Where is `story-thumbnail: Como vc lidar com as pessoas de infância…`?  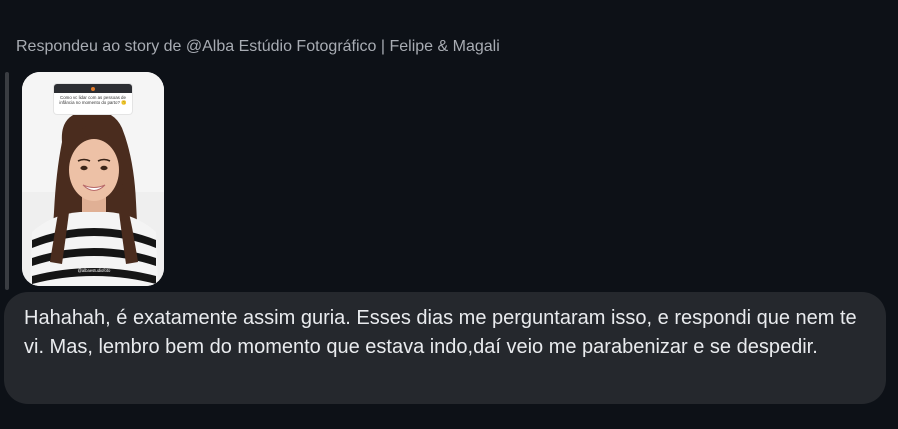
story-thumbnail: Como vc lidar com as pessoas de infância… is located at coordinates (93, 179).